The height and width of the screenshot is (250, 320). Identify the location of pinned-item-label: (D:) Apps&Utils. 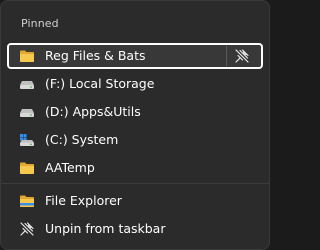
(93, 111).